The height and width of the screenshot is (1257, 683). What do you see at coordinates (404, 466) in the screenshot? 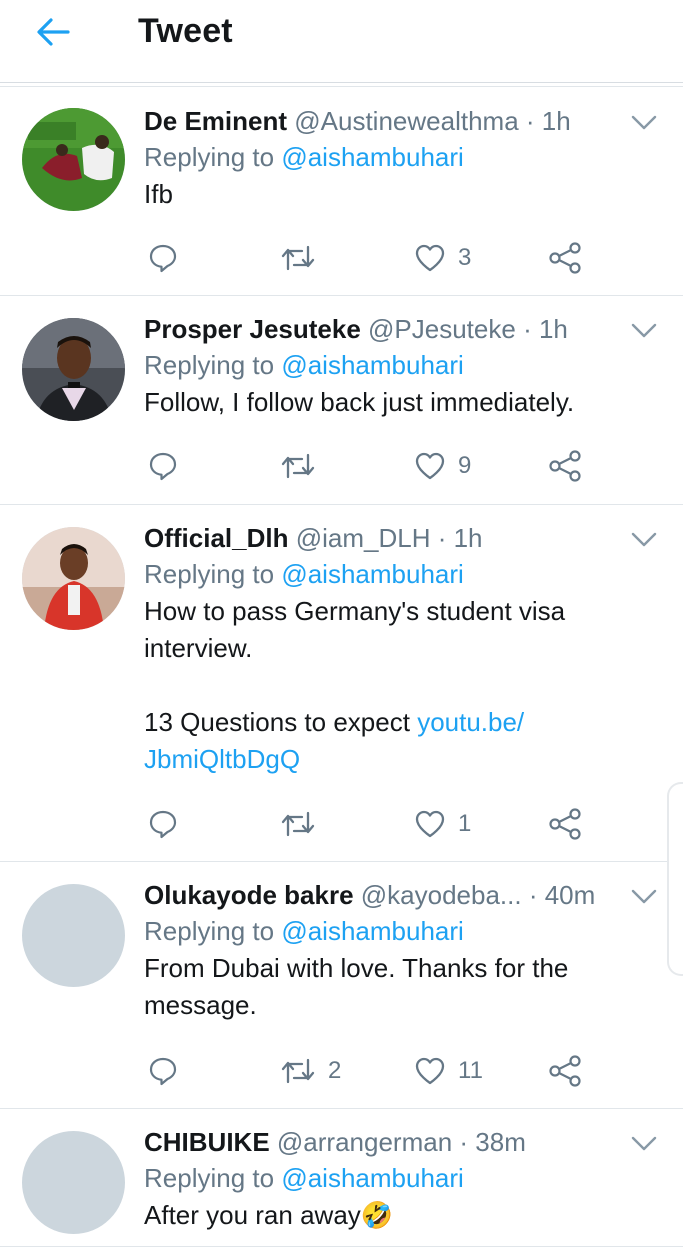
I see `tweet-actions: 9` at bounding box center [404, 466].